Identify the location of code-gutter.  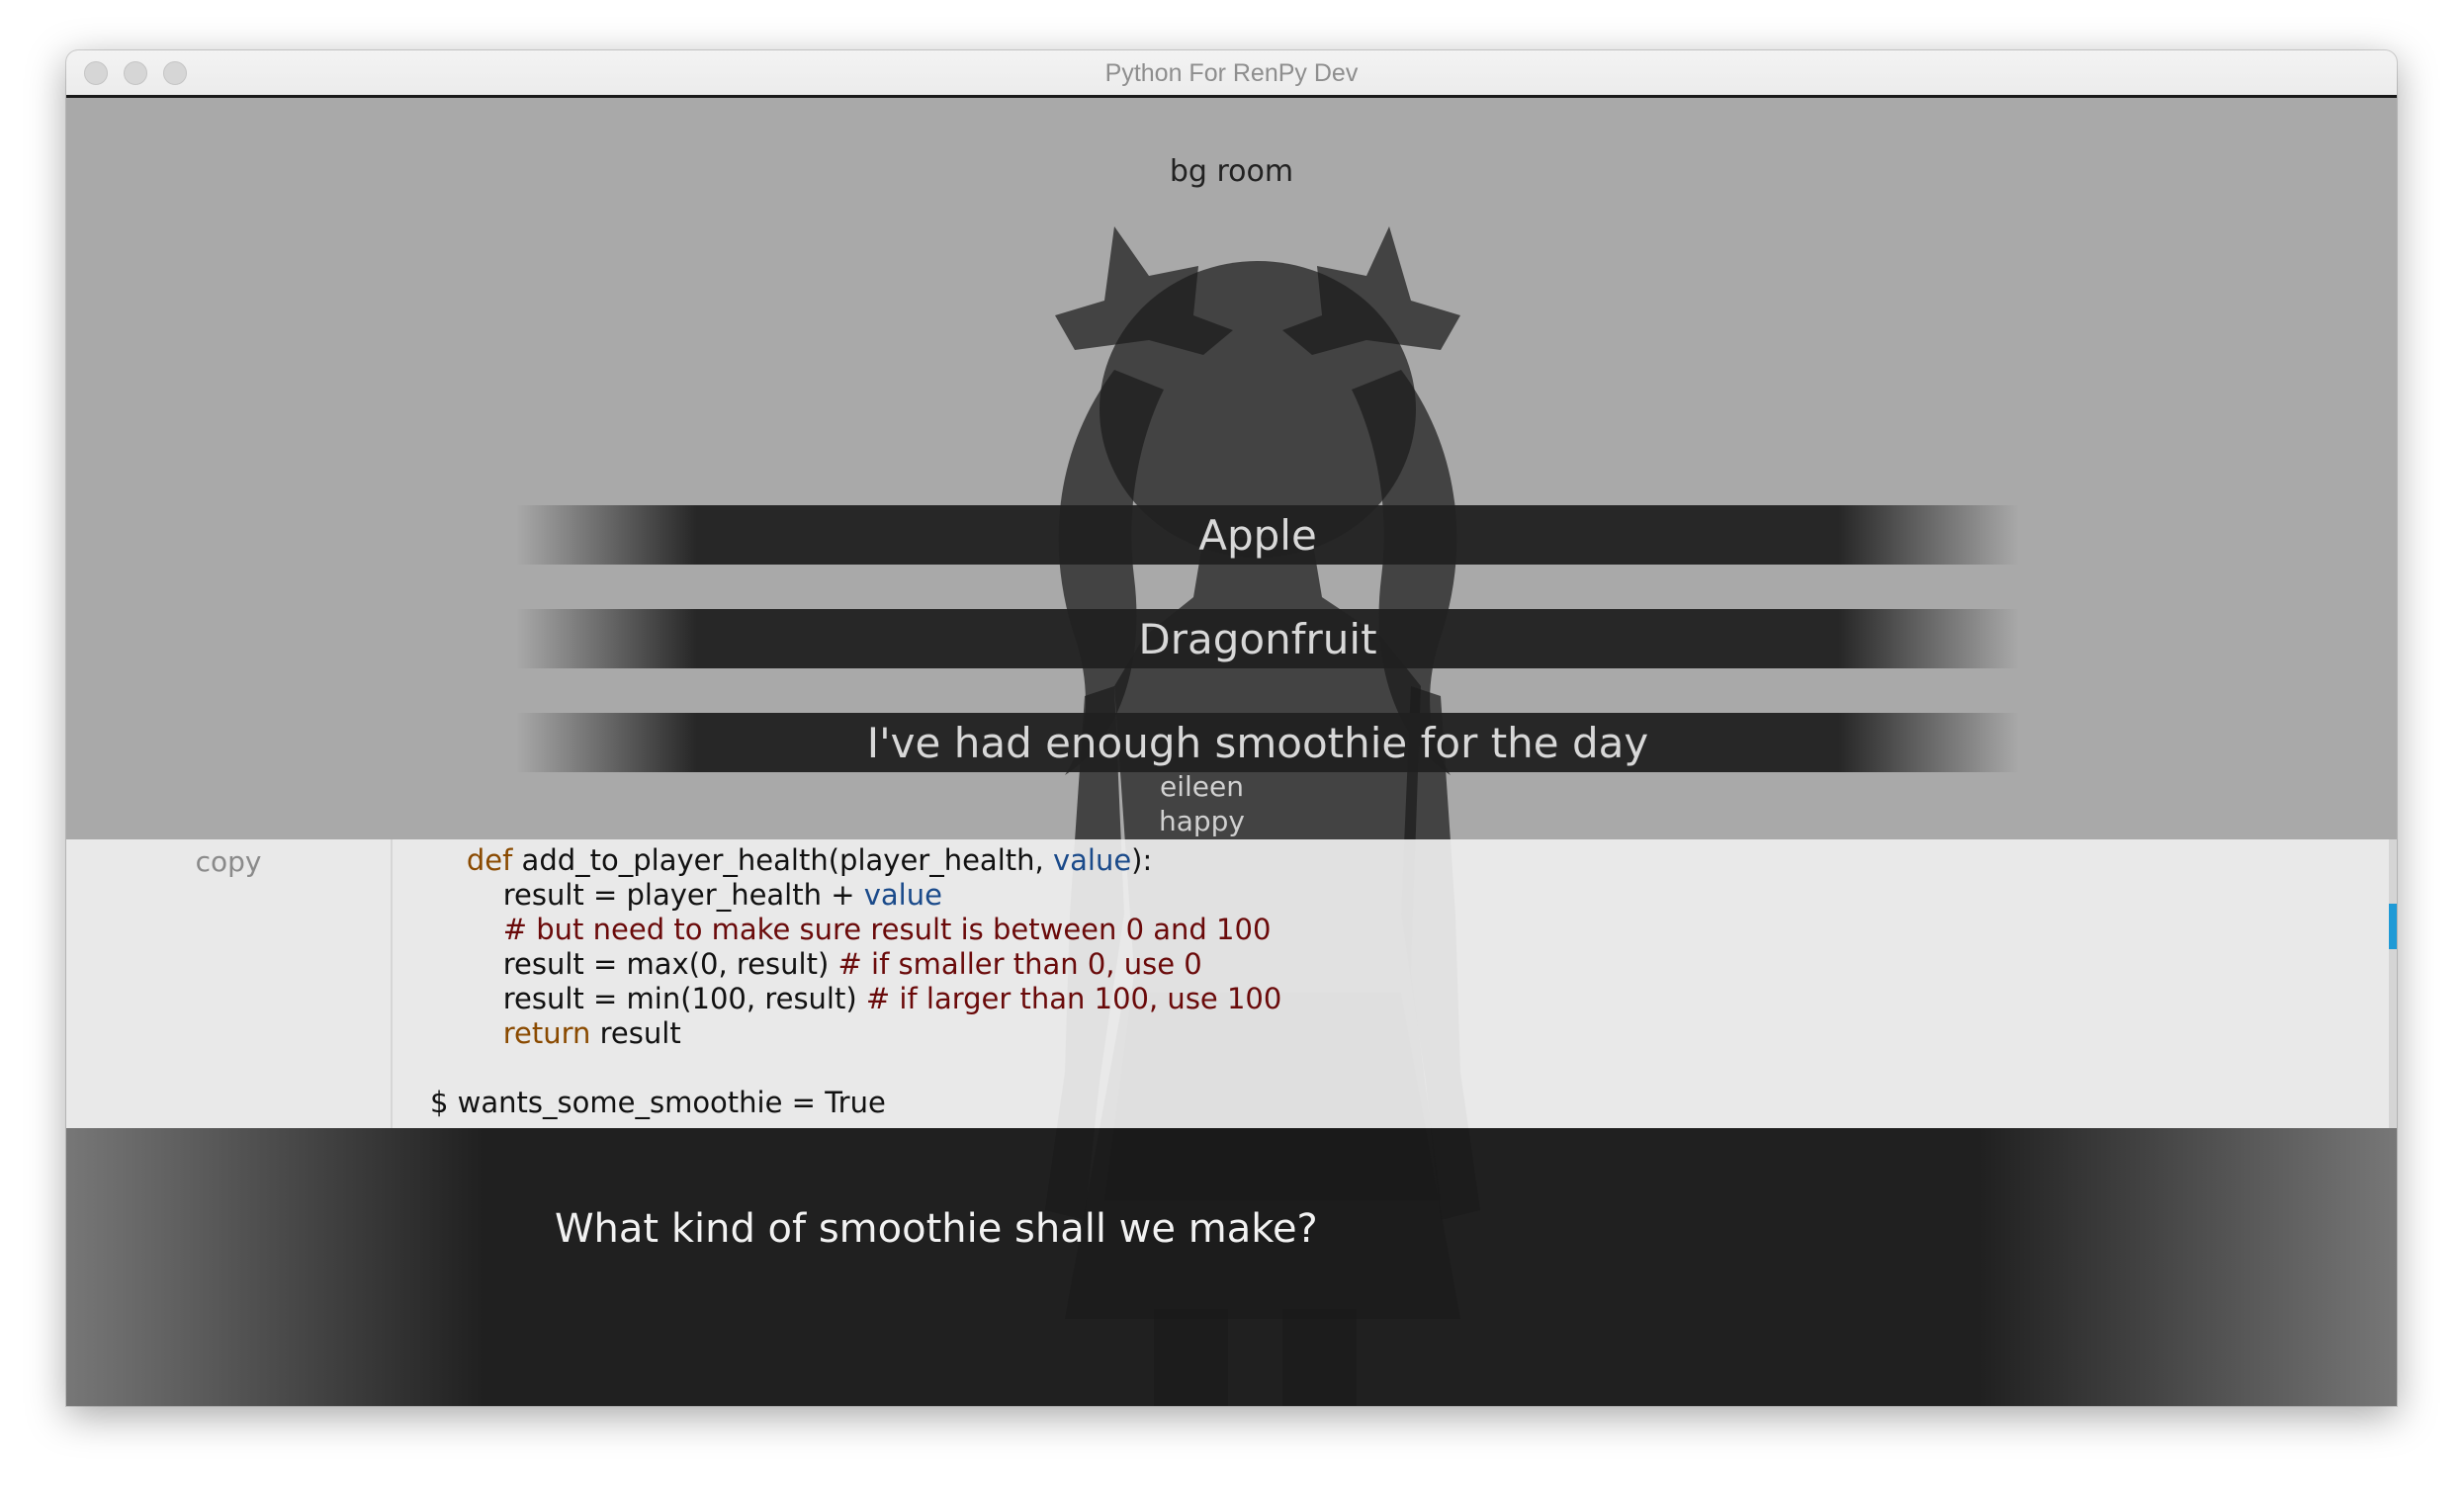
(229, 983).